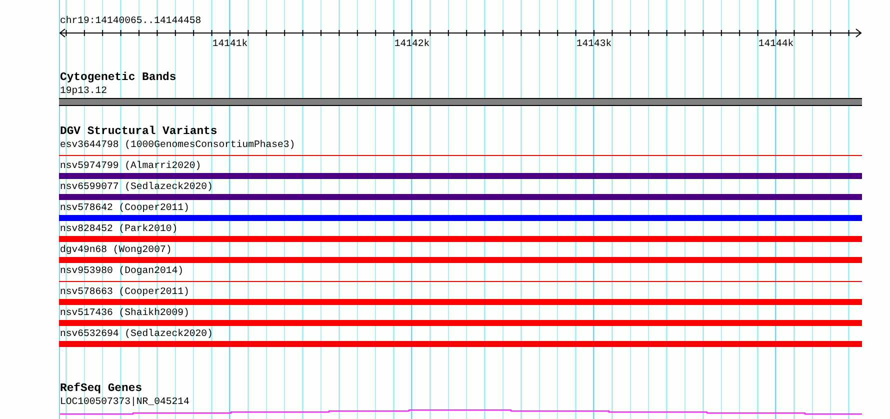 The height and width of the screenshot is (419, 890). What do you see at coordinates (177, 145) in the screenshot?
I see `variant-label: esv3644798 (1000GenomesConsortiumPhase3)` at bounding box center [177, 145].